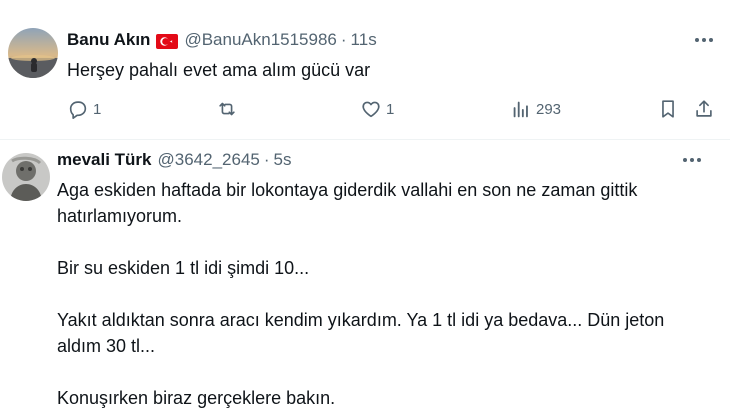 The width and height of the screenshot is (730, 420). Describe the element at coordinates (364, 40) in the screenshot. I see `timestamp: 11s` at that location.